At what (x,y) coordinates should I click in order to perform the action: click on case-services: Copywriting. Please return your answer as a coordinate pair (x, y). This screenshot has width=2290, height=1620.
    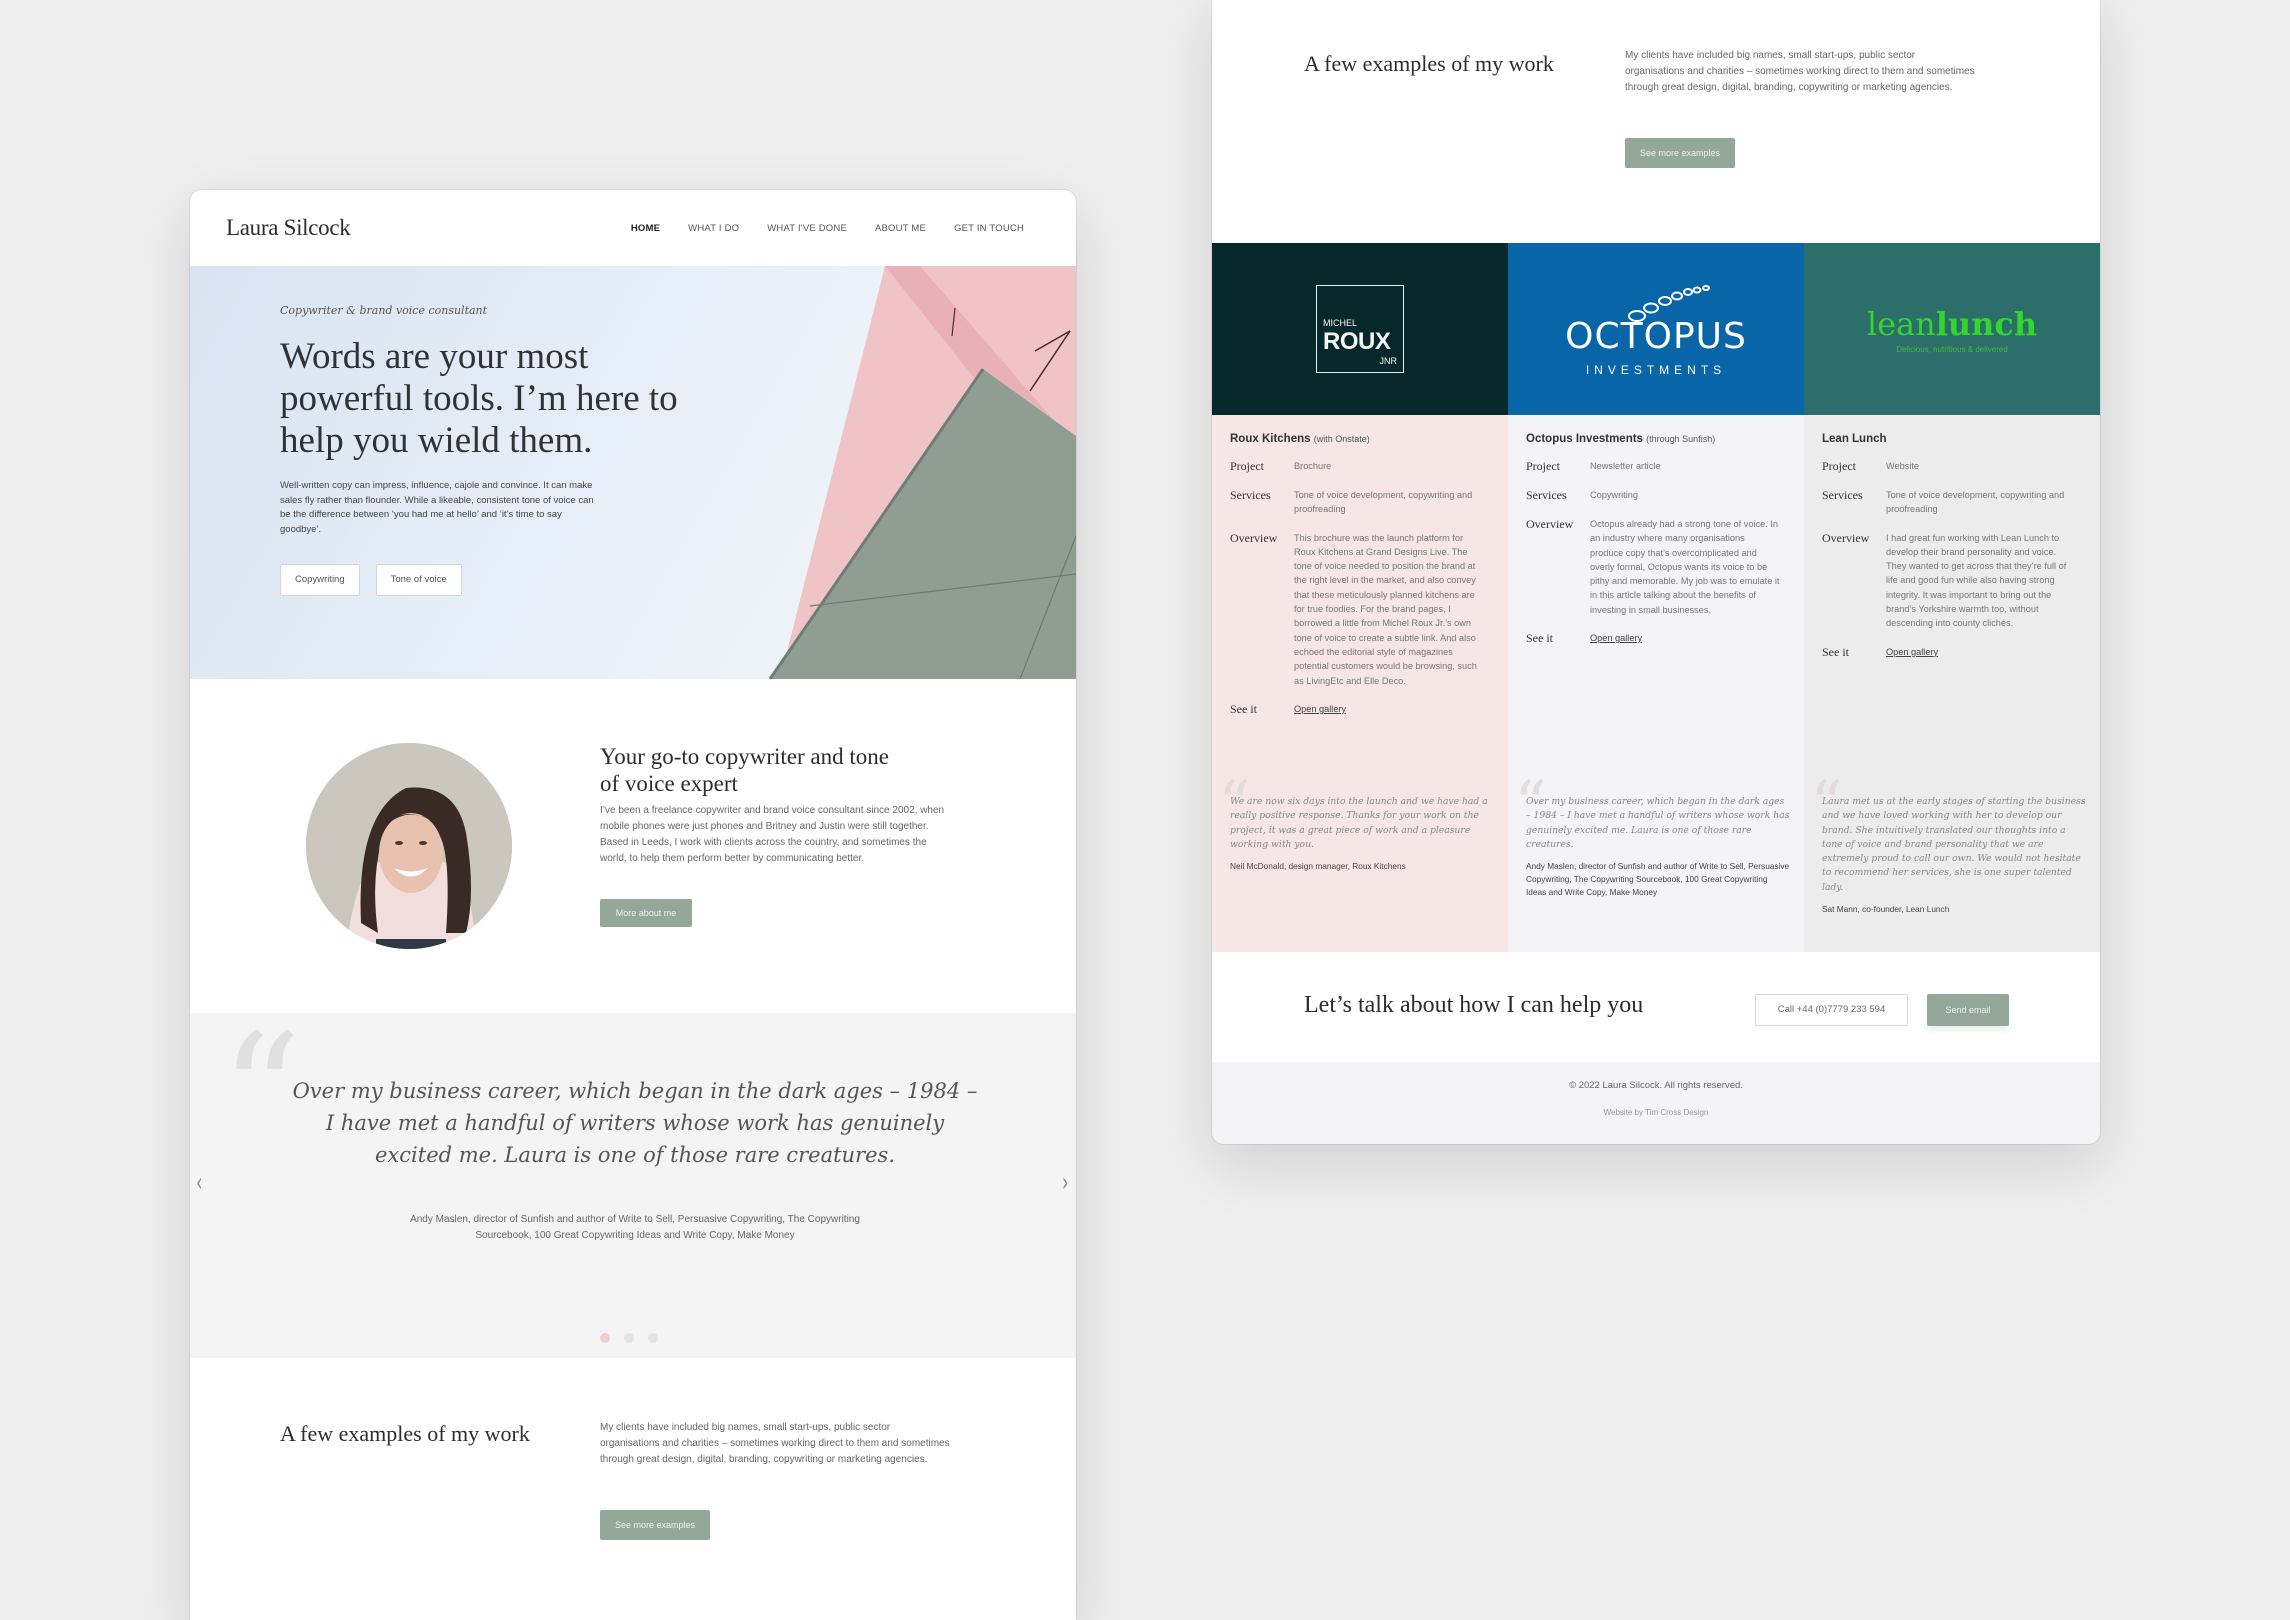
    Looking at the image, I should click on (1614, 495).